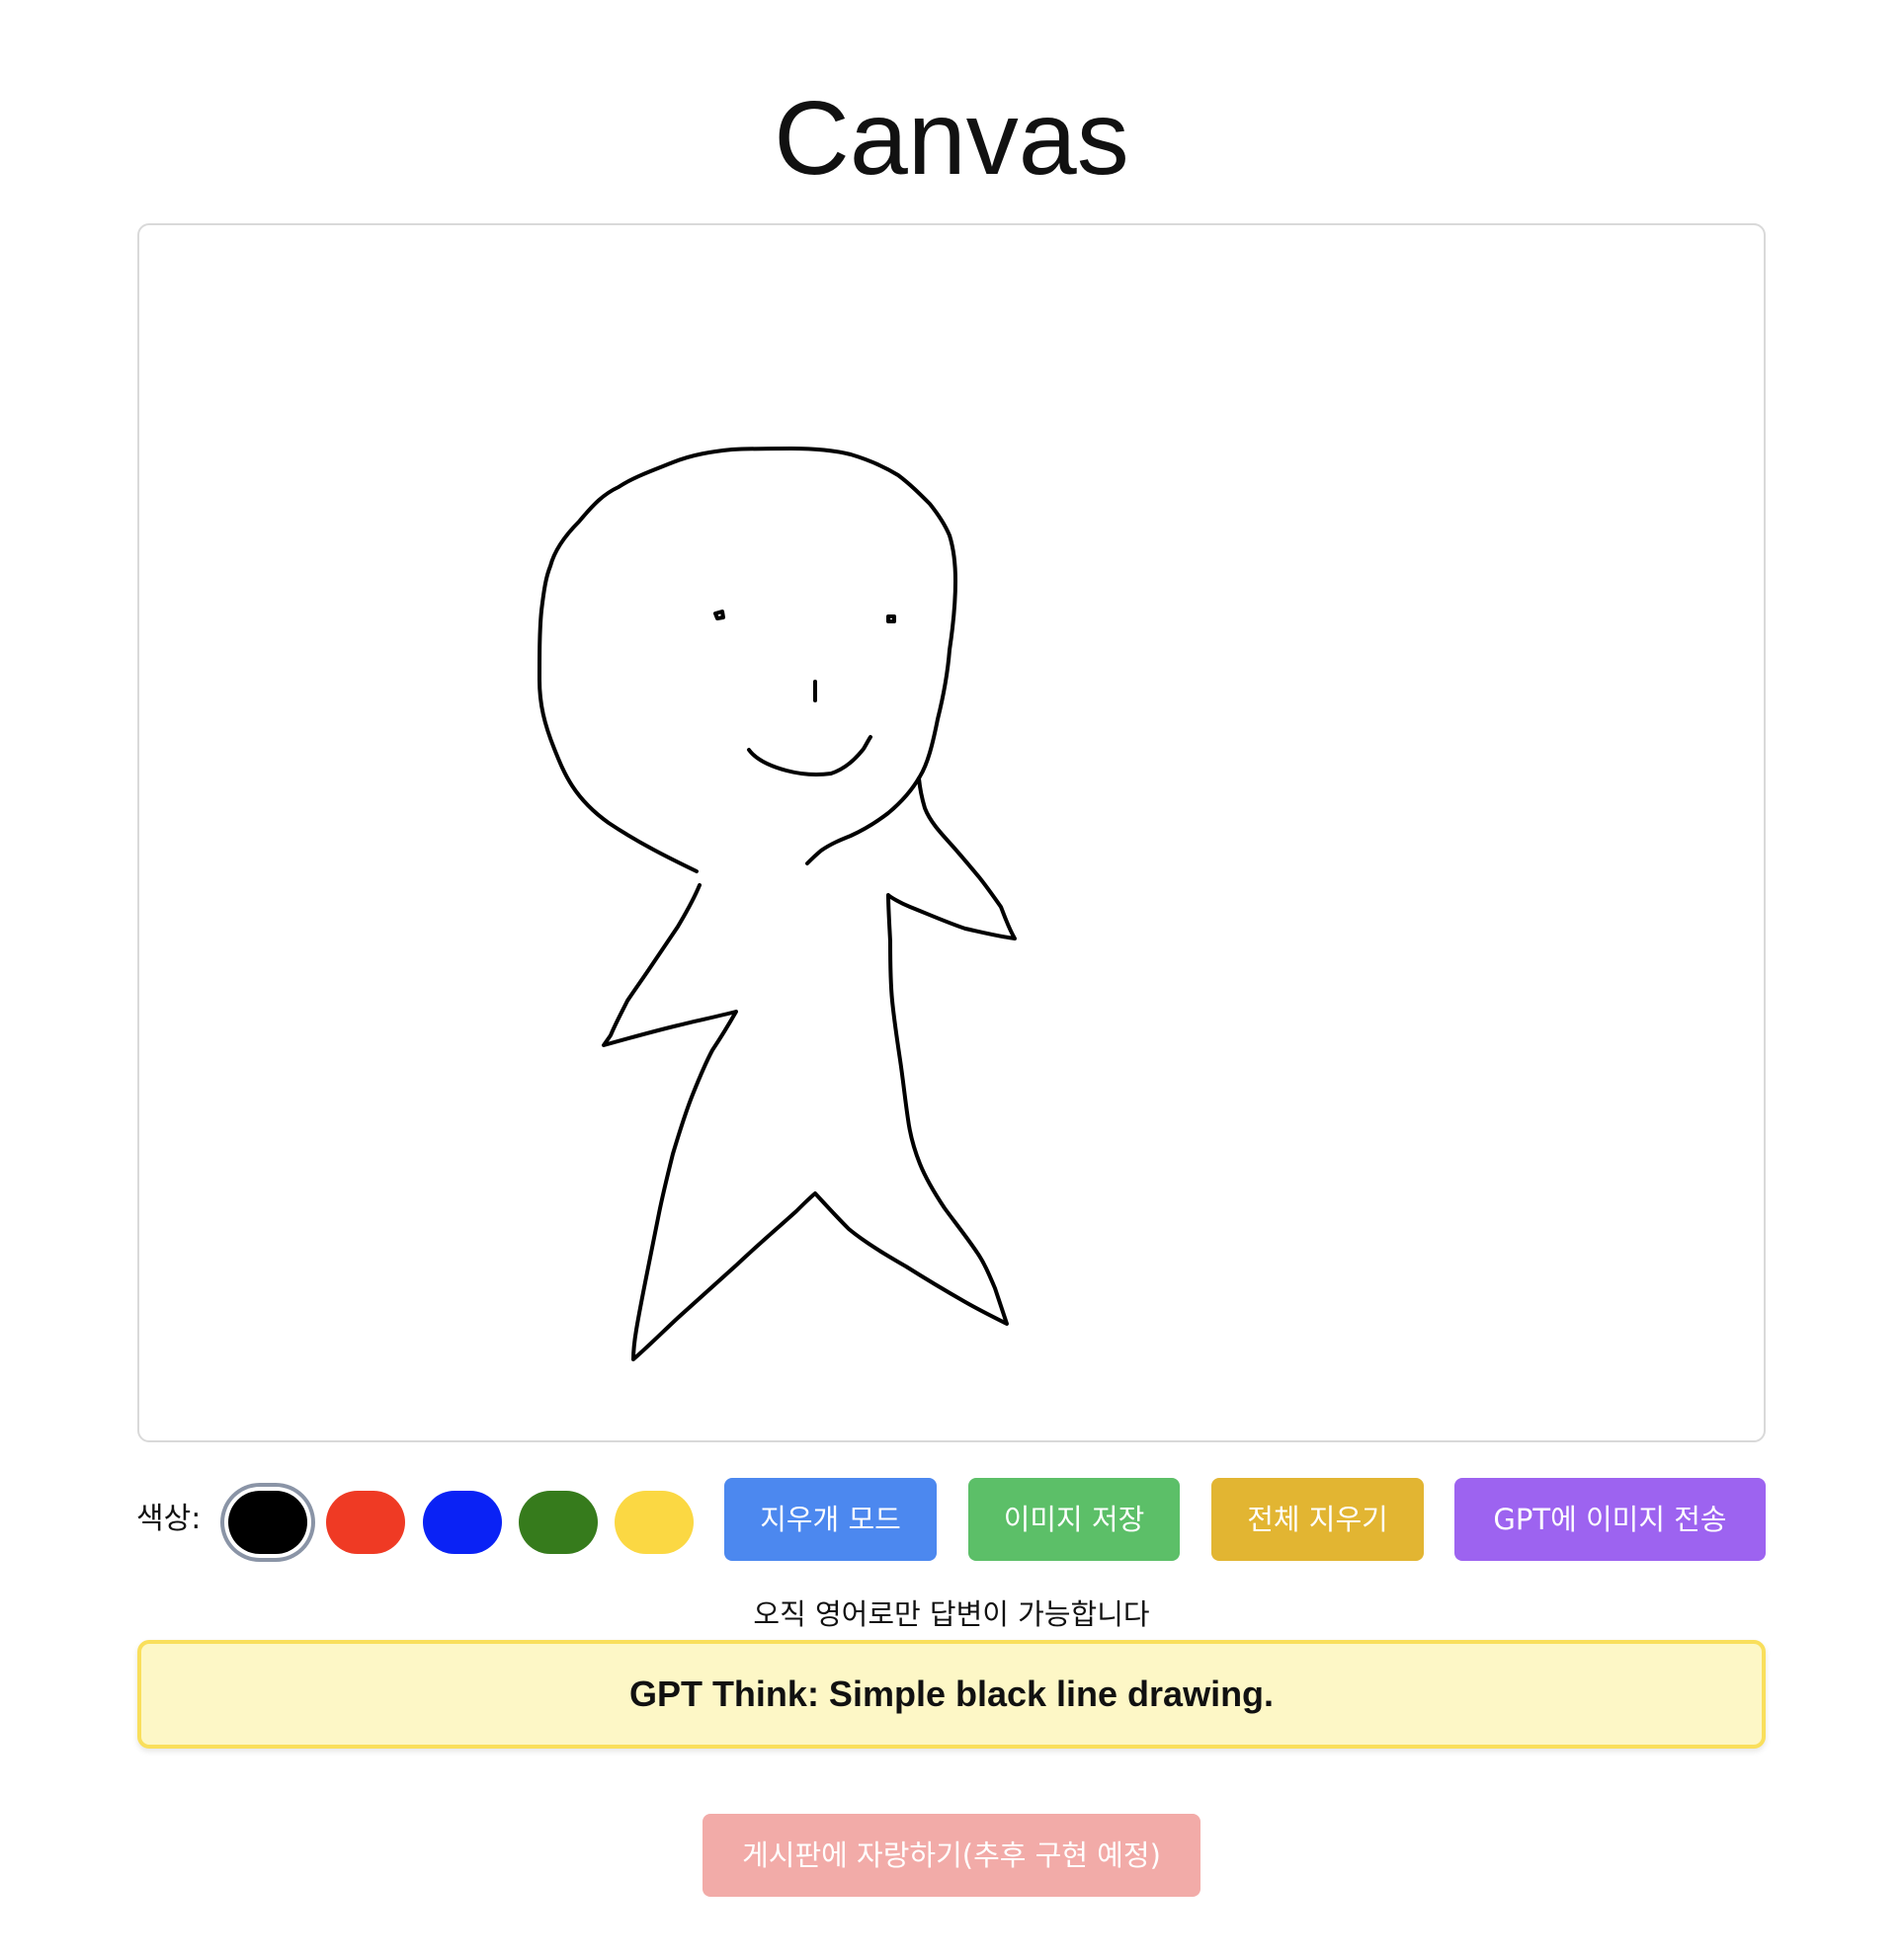  I want to click on drawing-body-stroke, so click(809, 1068).